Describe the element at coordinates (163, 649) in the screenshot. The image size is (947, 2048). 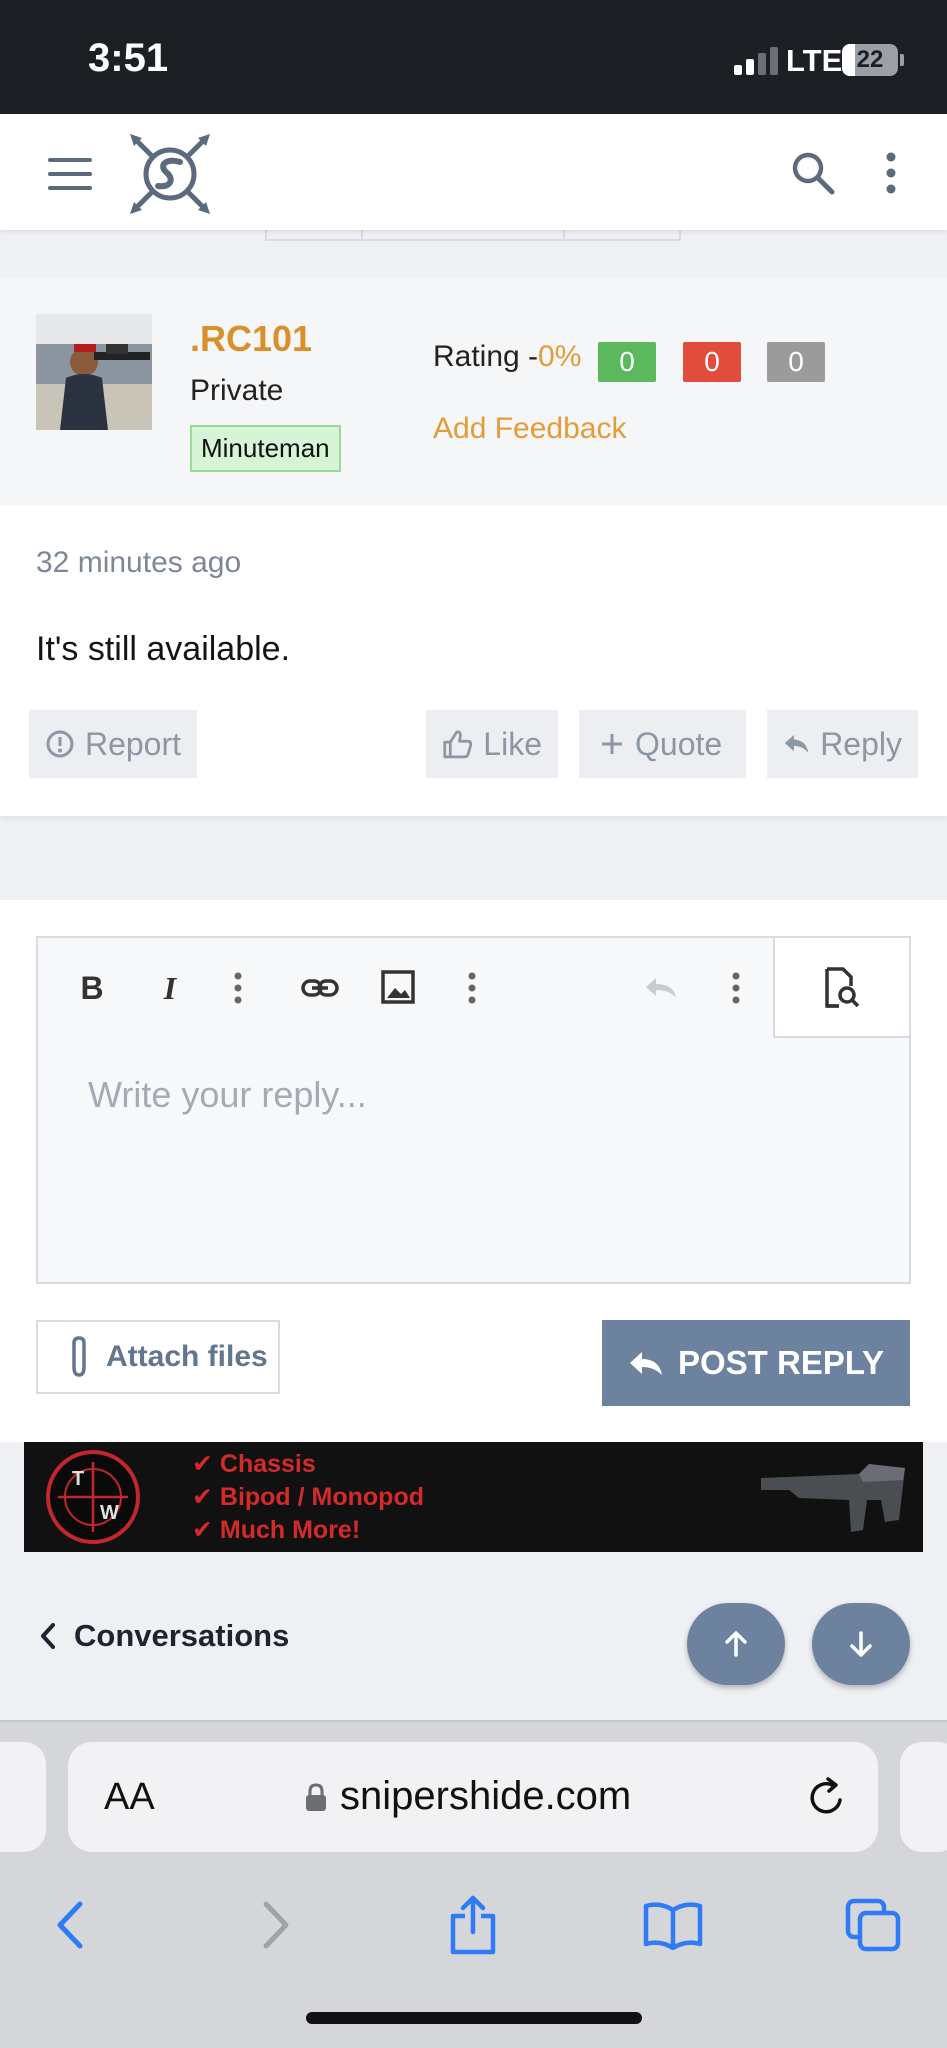
I see `post-message: It's still available.` at that location.